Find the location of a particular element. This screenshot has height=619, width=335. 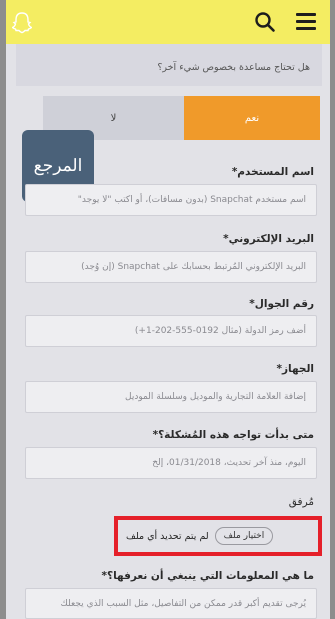

issue-start-label: متى بدأت تواجه هذه المُشكلة؟* is located at coordinates (233, 435).